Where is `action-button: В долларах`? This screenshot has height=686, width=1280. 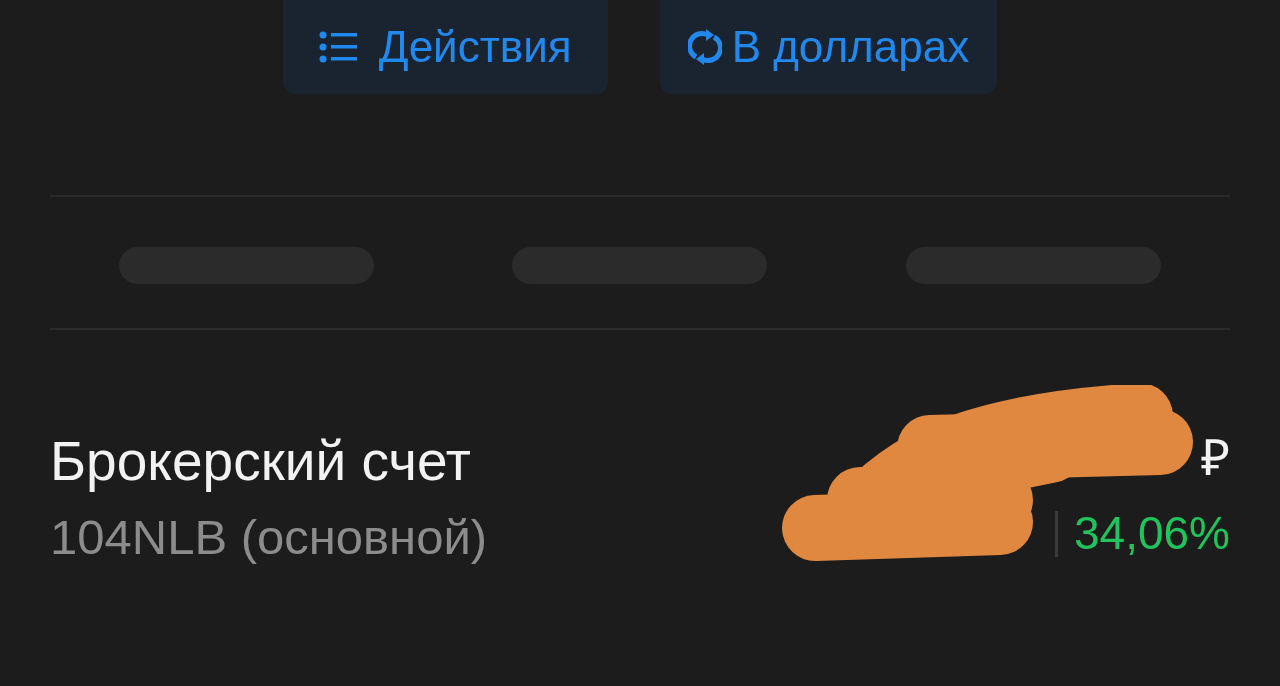 action-button: В долларах is located at coordinates (828, 47).